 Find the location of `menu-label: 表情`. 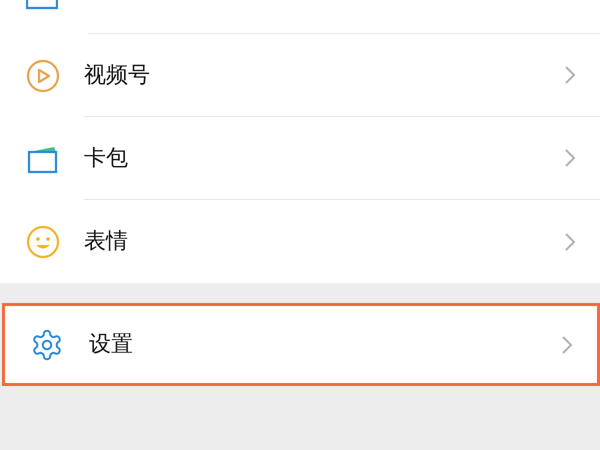

menu-label: 表情 is located at coordinates (106, 242).